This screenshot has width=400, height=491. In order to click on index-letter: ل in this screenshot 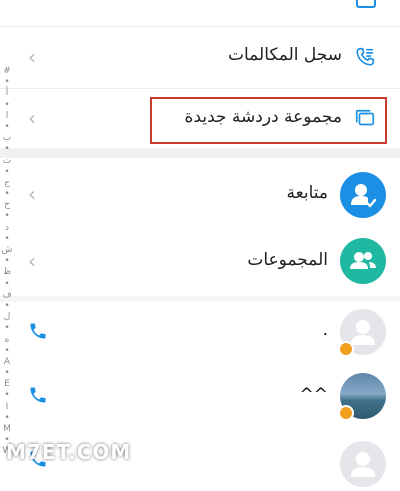, I will do `click(7, 317)`.